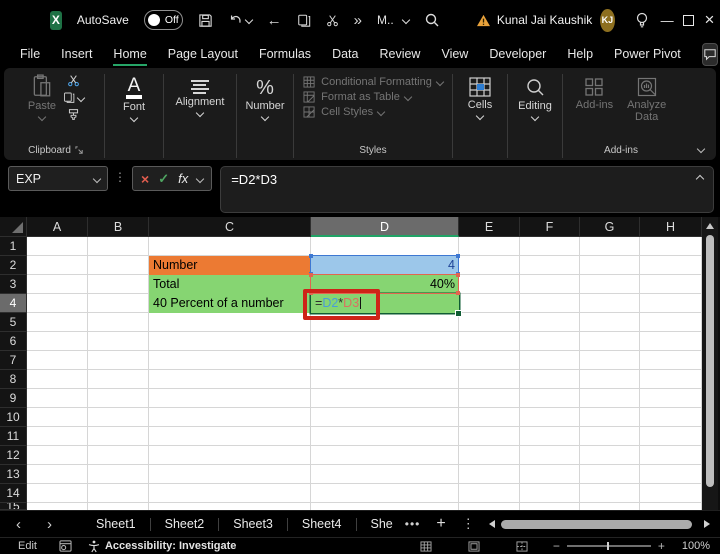 This screenshot has width=720, height=554. I want to click on normal-view-button, so click(426, 546).